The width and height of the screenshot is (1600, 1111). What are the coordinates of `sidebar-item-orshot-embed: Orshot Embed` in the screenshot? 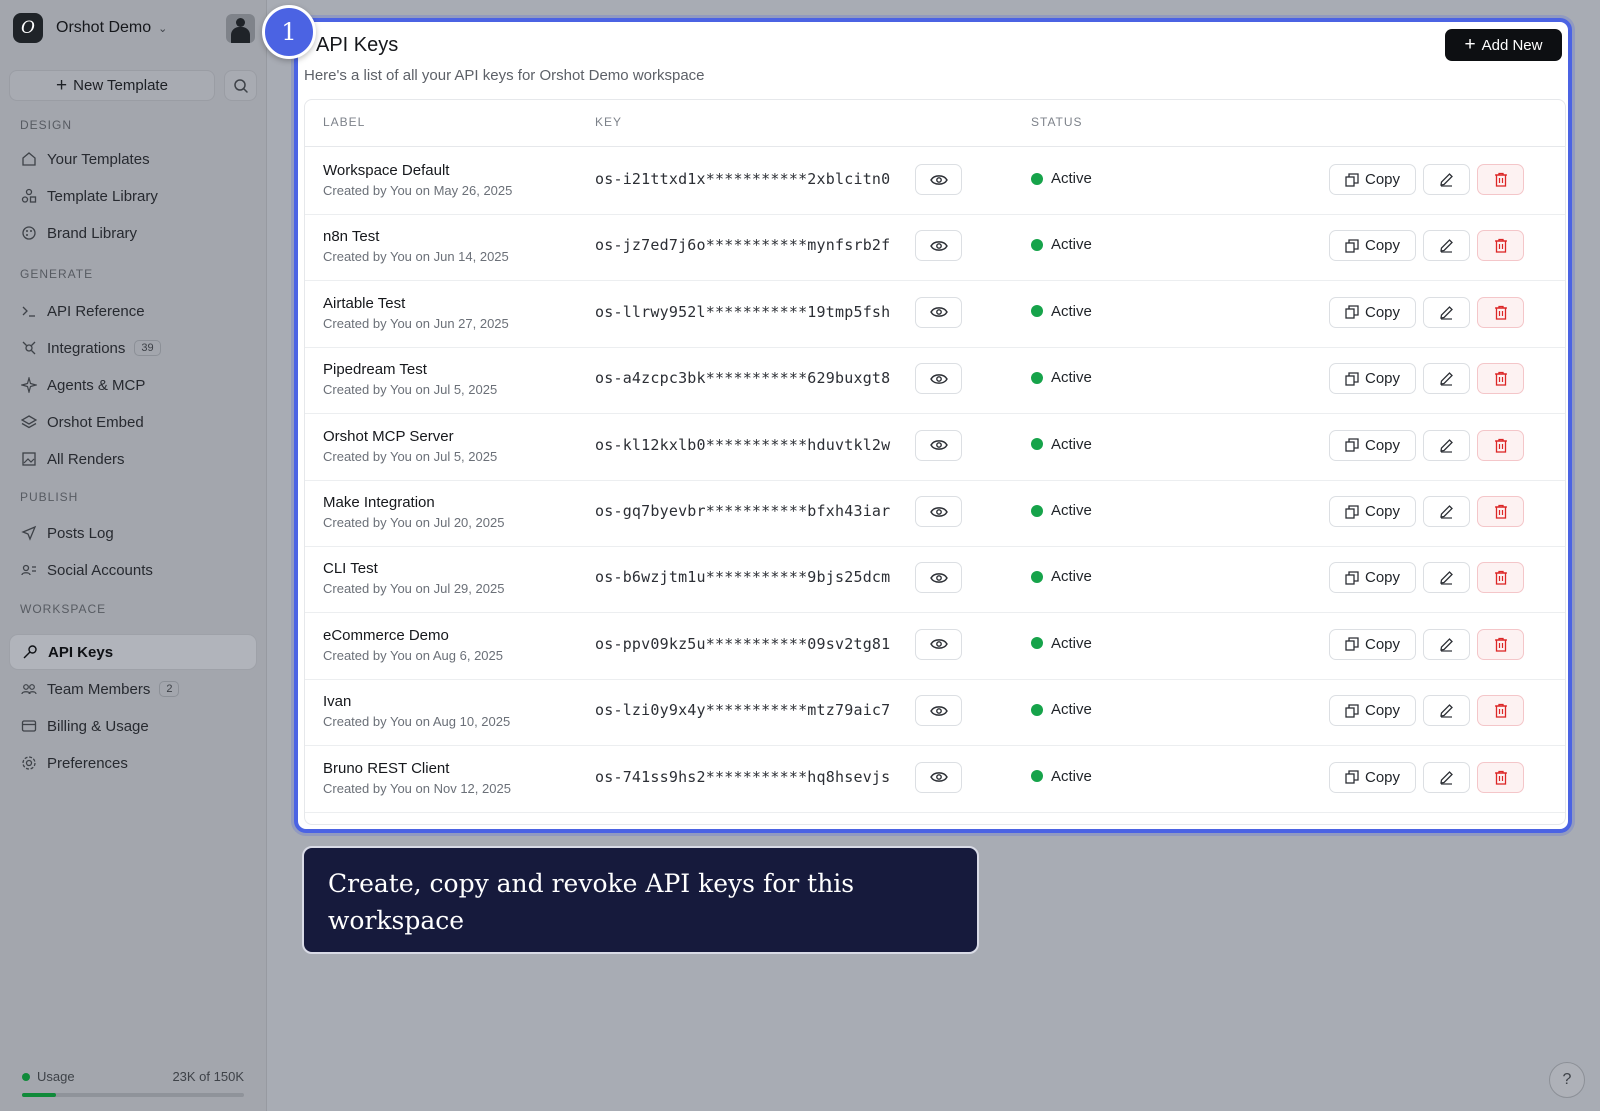 It's located at (133, 422).